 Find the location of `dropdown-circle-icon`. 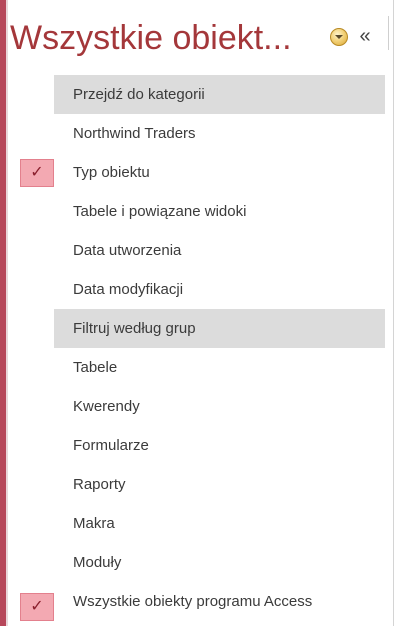

dropdown-circle-icon is located at coordinates (339, 37).